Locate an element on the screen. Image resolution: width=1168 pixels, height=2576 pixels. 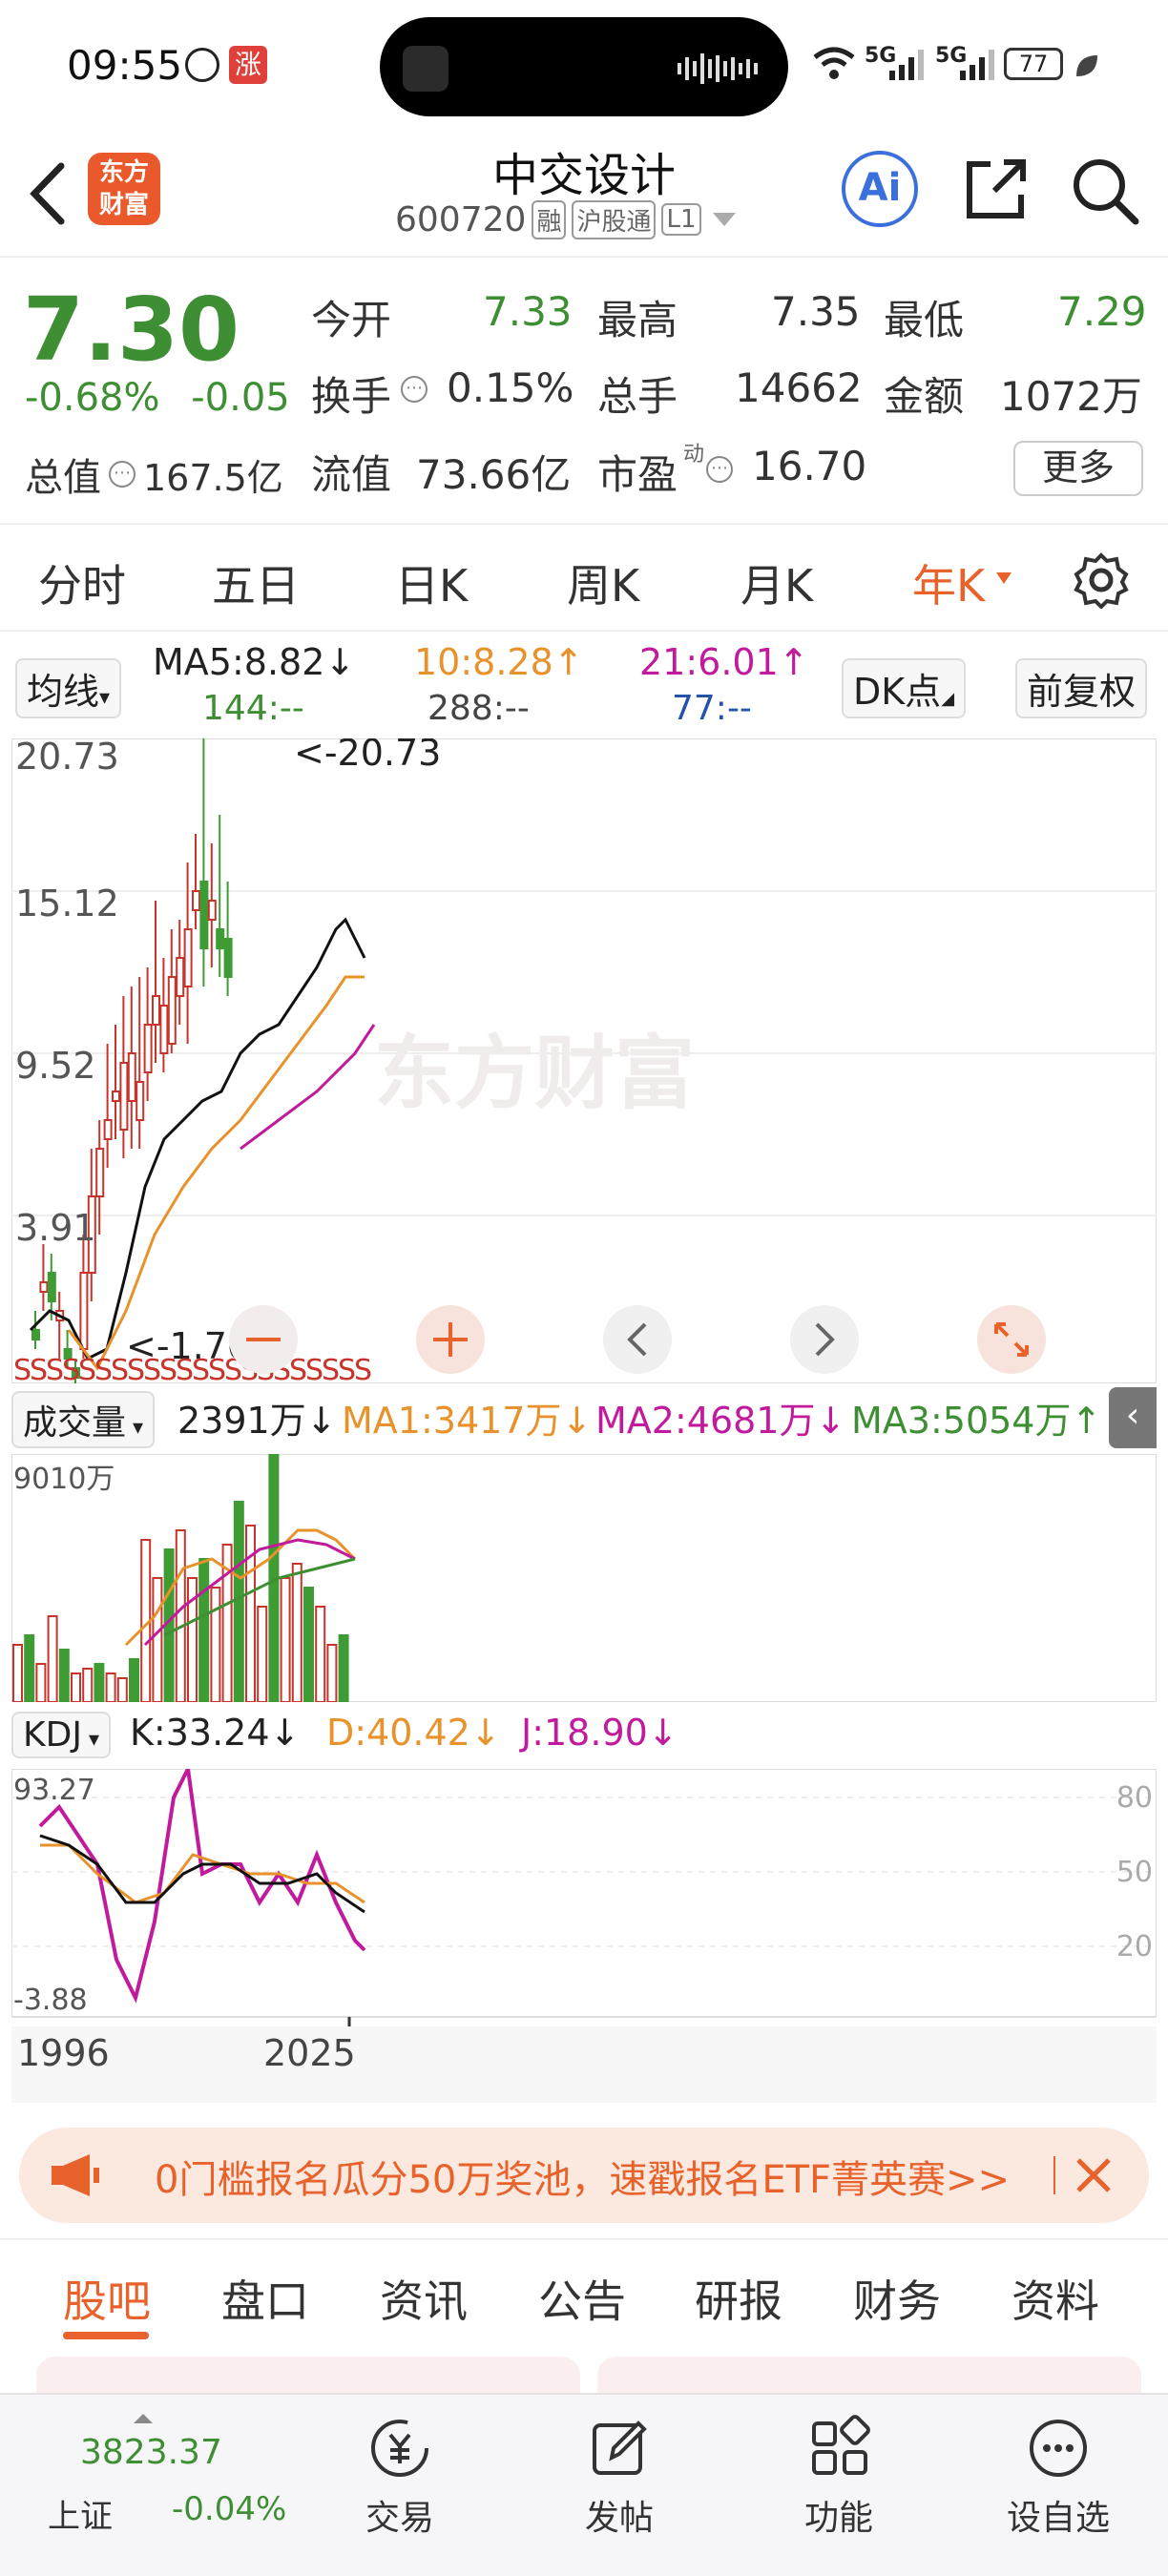
ai-button: Ai is located at coordinates (880, 189).